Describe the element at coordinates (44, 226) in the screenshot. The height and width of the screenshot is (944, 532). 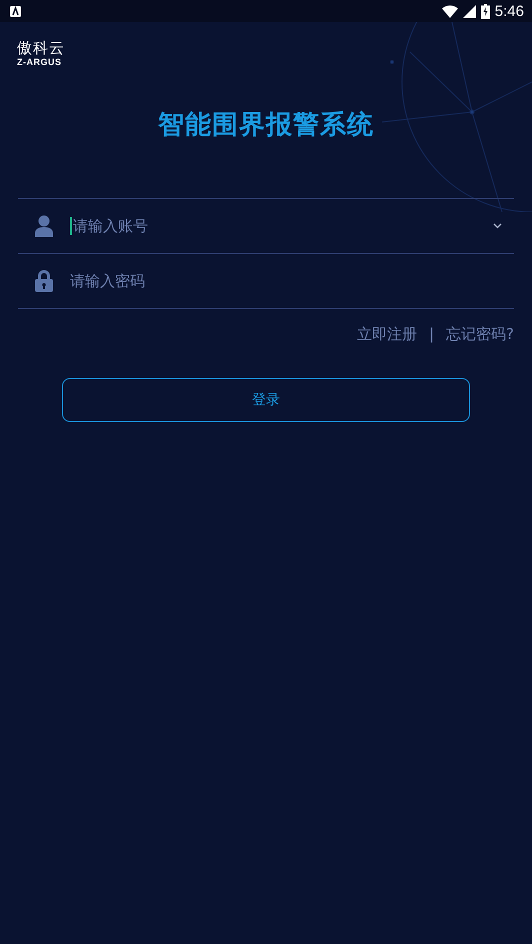
I see `user-icon` at that location.